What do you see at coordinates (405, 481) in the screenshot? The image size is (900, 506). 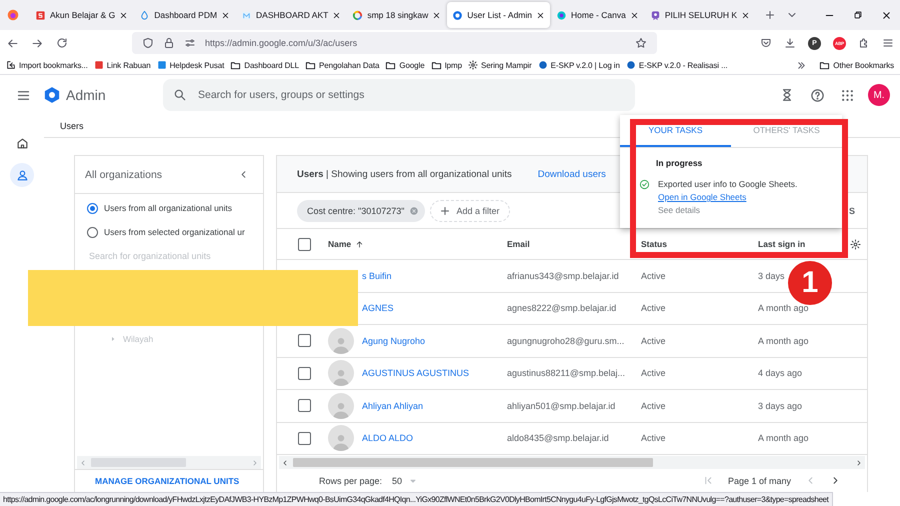 I see `rows-per-page-select: 50` at bounding box center [405, 481].